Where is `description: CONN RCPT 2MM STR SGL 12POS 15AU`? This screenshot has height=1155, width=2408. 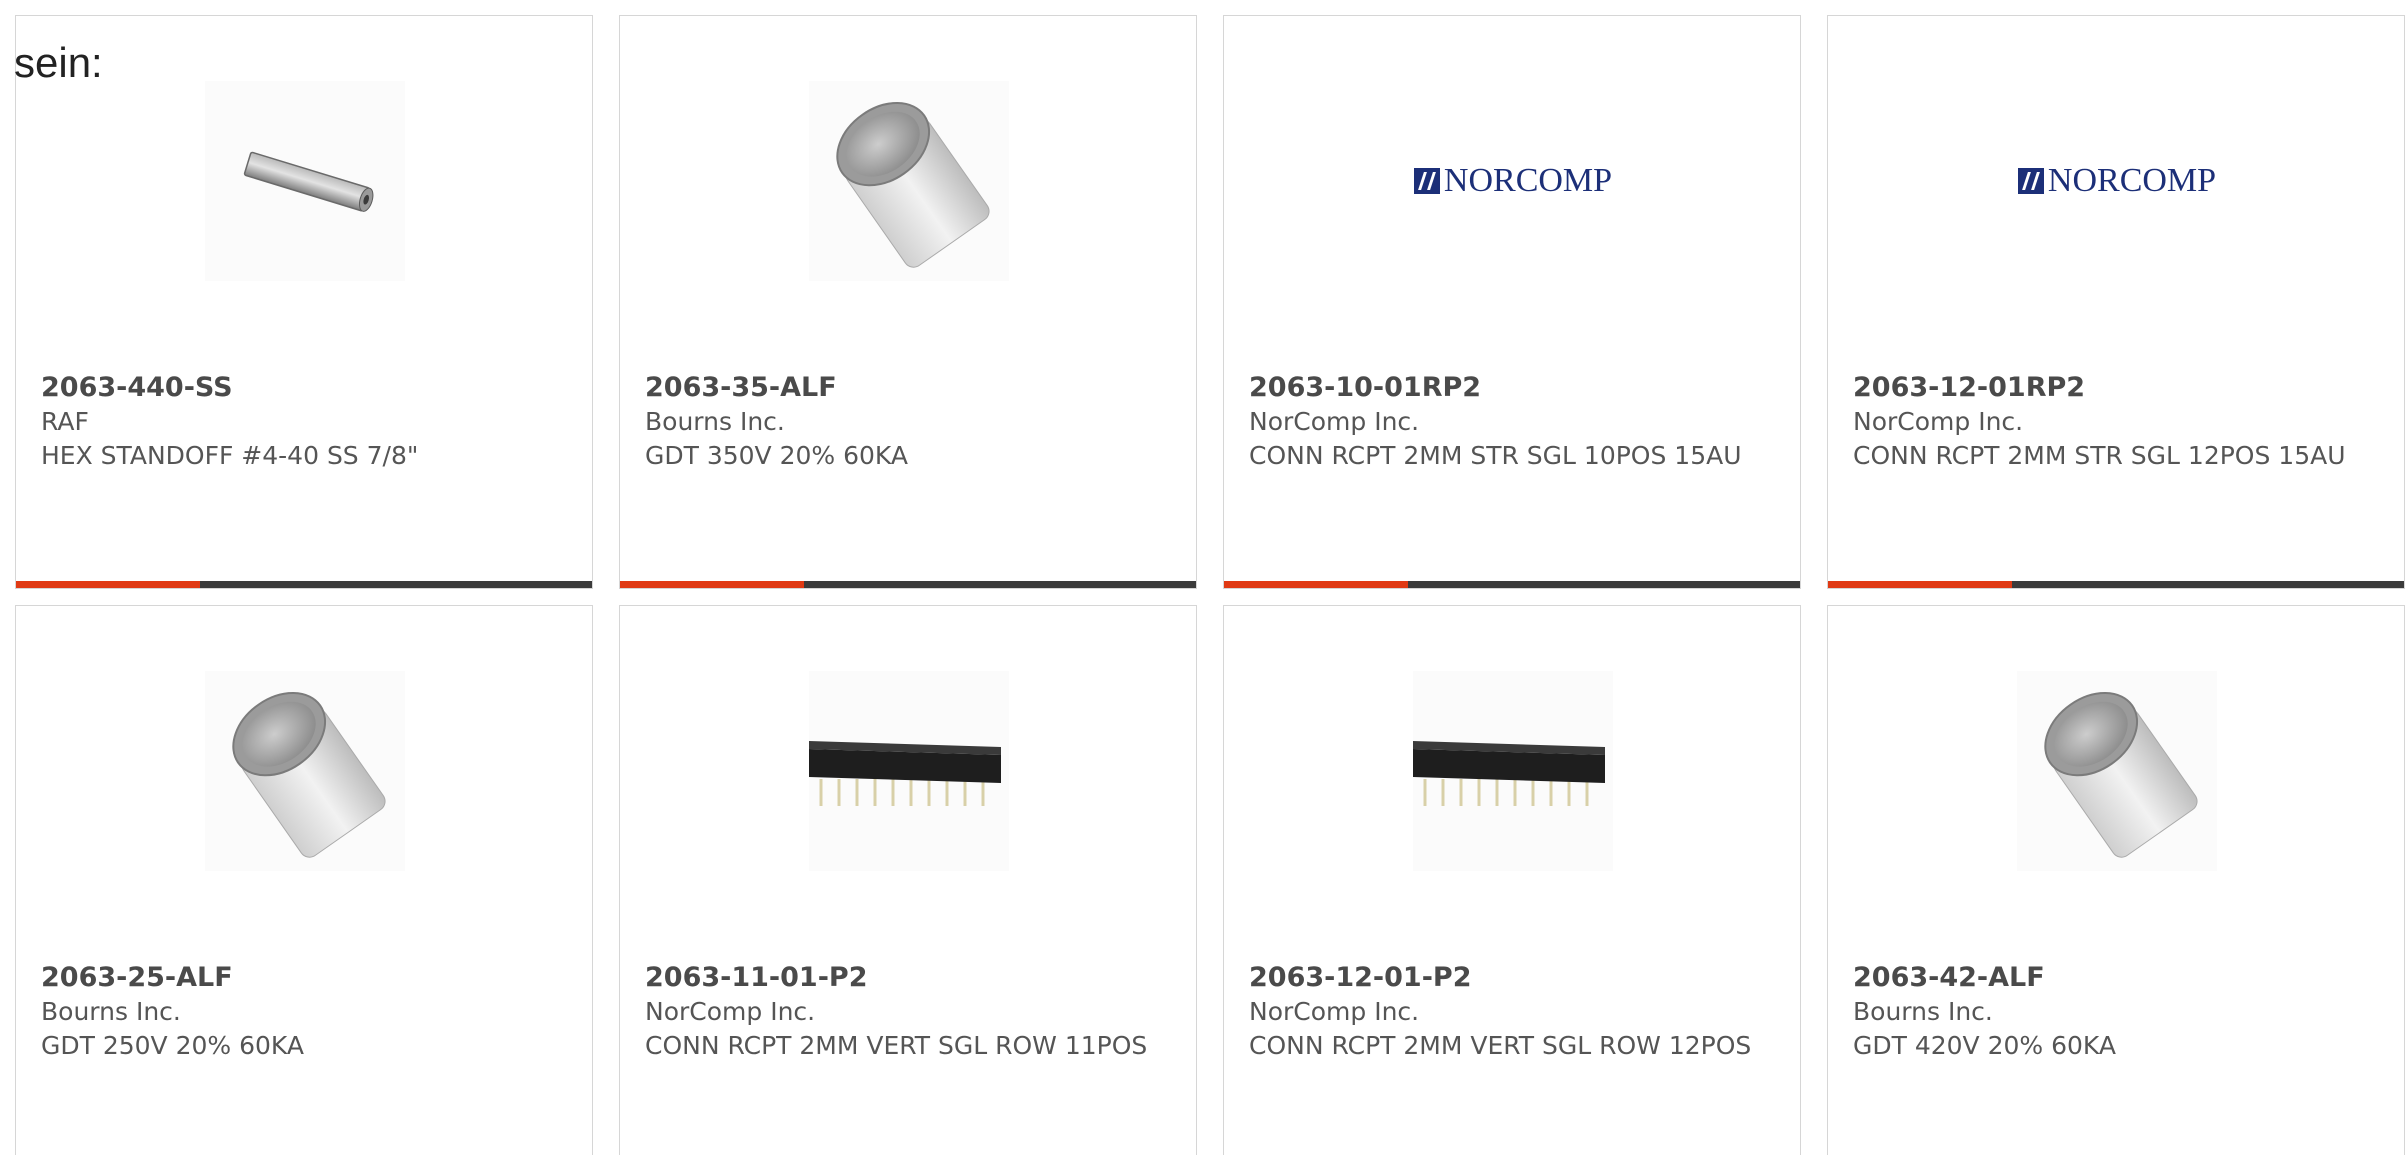 description: CONN RCPT 2MM STR SGL 12POS 15AU is located at coordinates (2099, 455).